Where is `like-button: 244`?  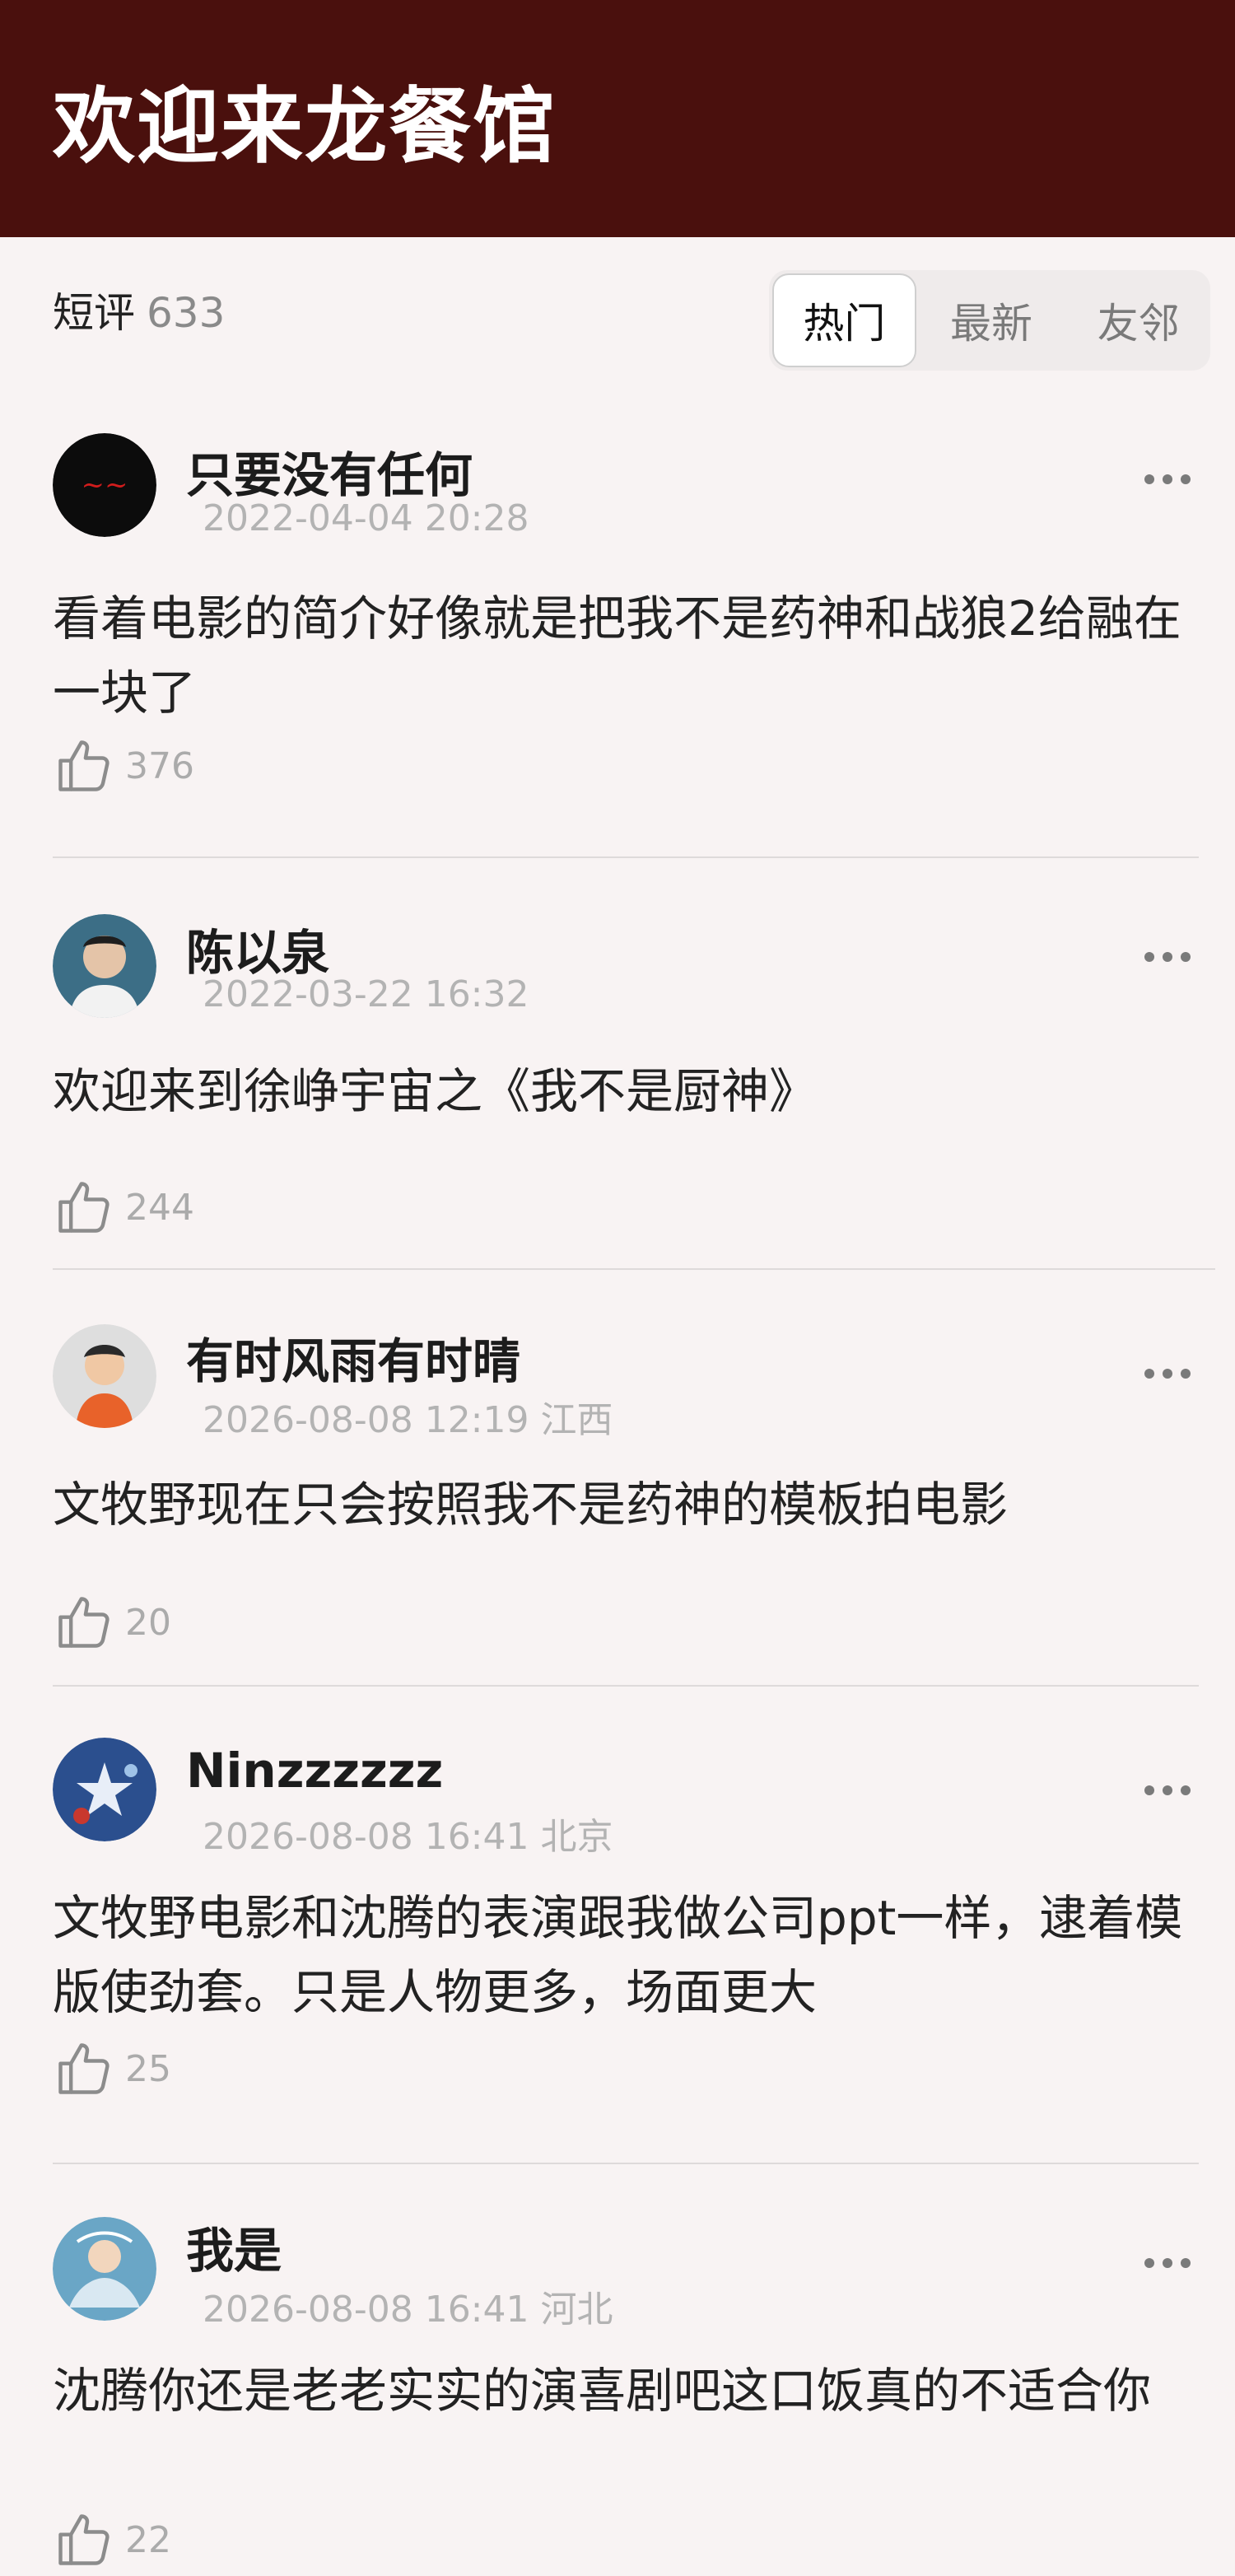 like-button: 244 is located at coordinates (123, 1207).